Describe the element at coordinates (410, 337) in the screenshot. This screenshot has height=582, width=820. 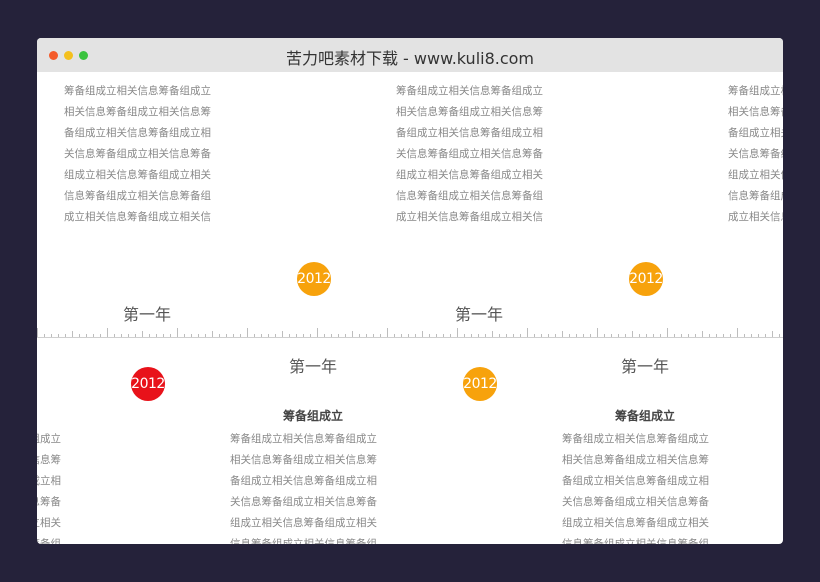
I see `timeline-divider` at that location.